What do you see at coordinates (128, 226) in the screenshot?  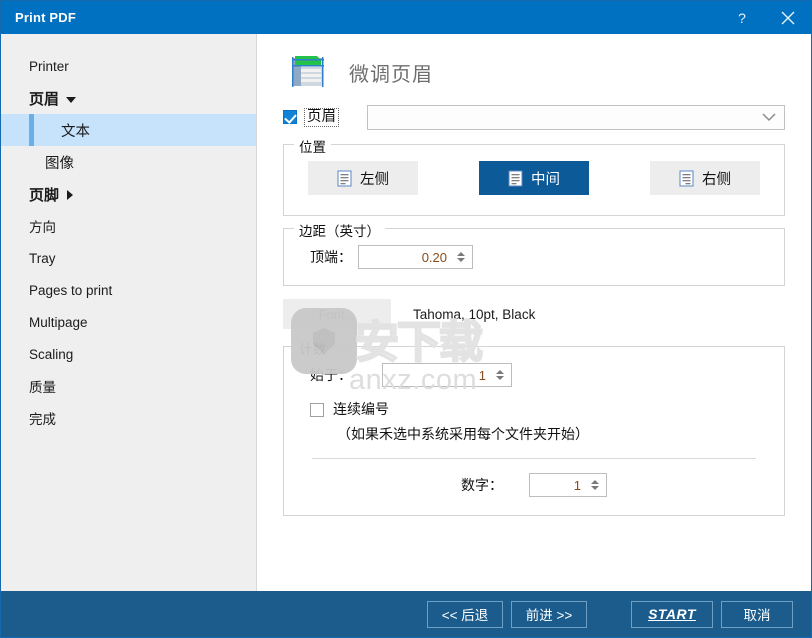 I see `sidebar-item-orientation: 方向` at bounding box center [128, 226].